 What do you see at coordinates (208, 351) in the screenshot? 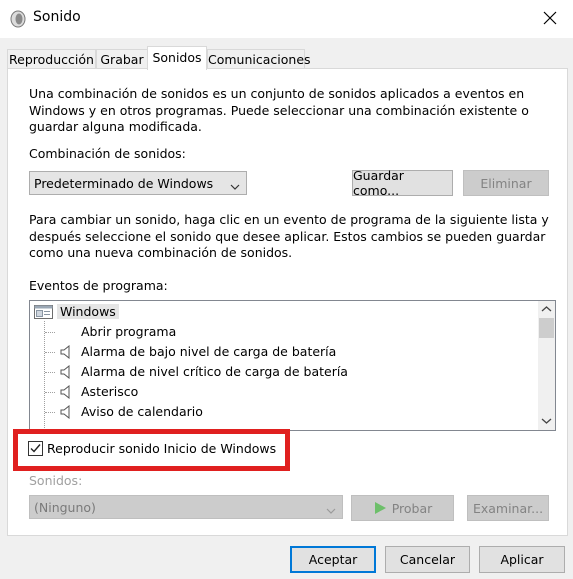
I see `list-item: Alarma de bajo nivel de carga de batería` at bounding box center [208, 351].